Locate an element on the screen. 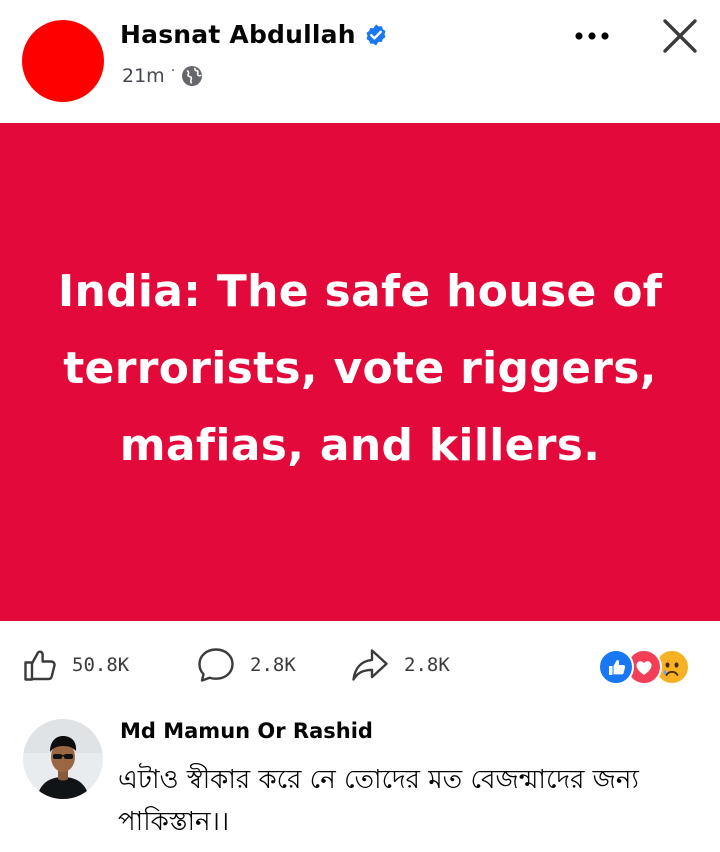 The image size is (720, 852). comment-icon is located at coordinates (216, 665).